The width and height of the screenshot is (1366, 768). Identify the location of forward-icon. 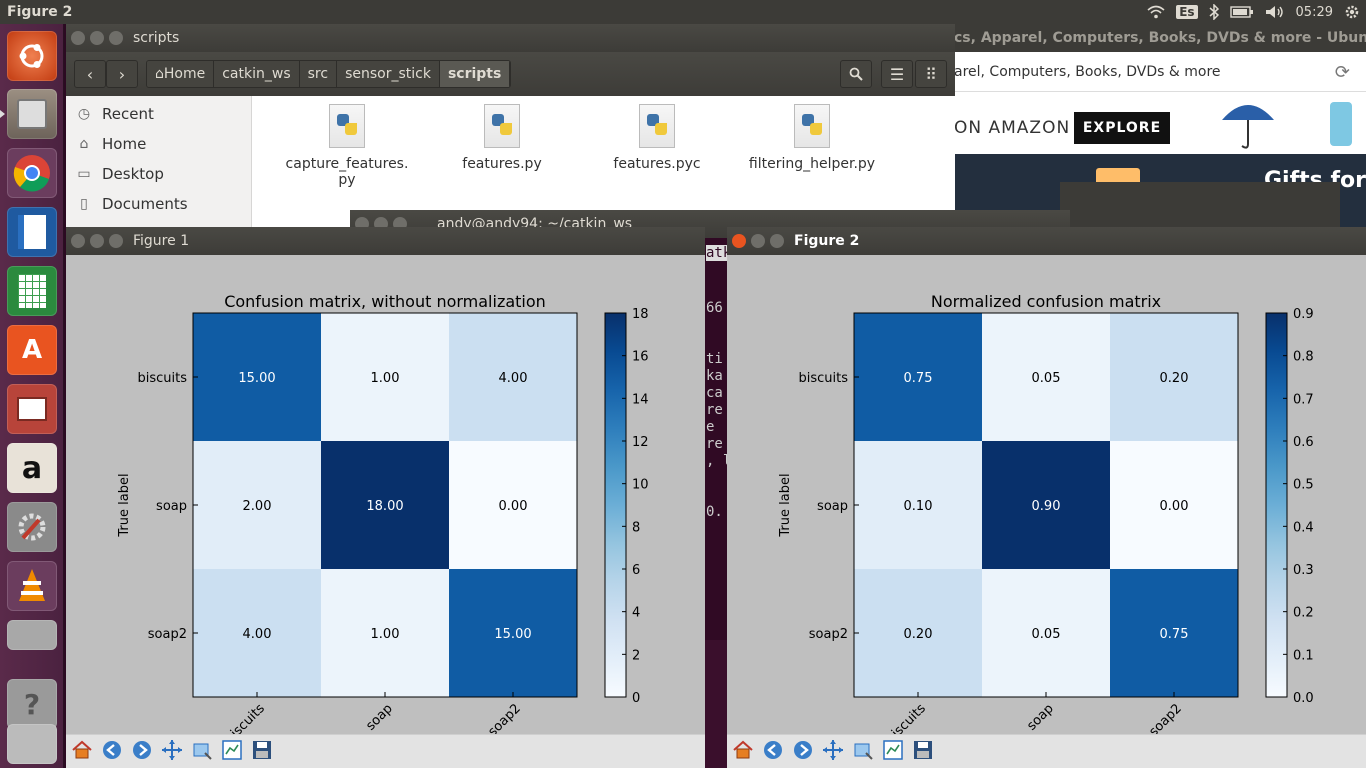
(142, 752).